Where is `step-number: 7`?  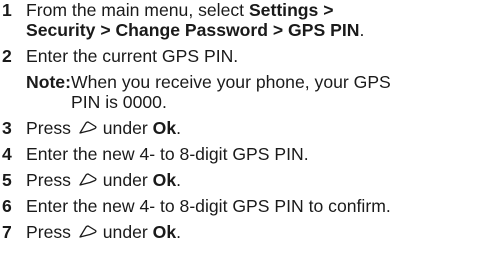
step-number: 7 is located at coordinates (7, 232).